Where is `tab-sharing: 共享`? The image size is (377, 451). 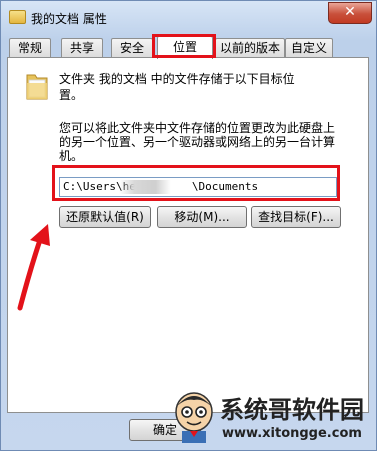
tab-sharing: 共享 is located at coordinates (82, 47).